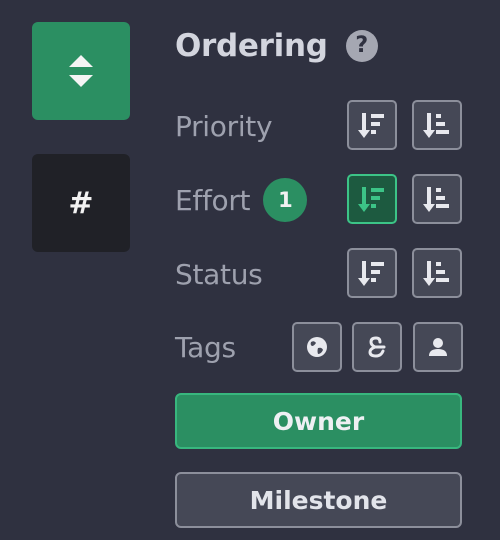 The height and width of the screenshot is (540, 500). I want to click on owner-button: Owner, so click(318, 421).